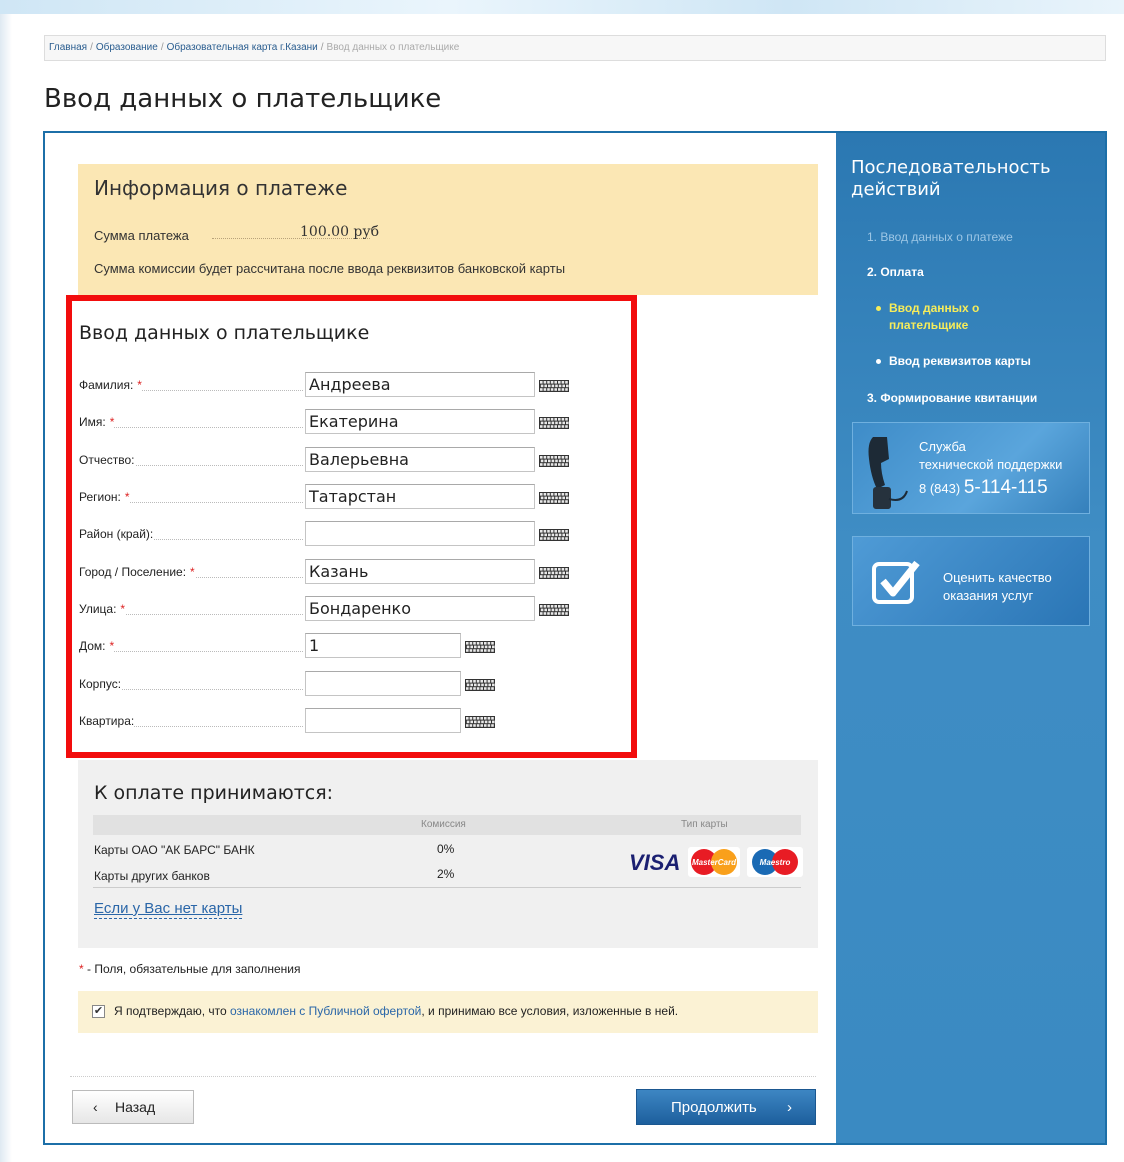 Image resolution: width=1124 pixels, height=1162 pixels. What do you see at coordinates (221, 188) in the screenshot?
I see `payment-info-title: Информация о платеже` at bounding box center [221, 188].